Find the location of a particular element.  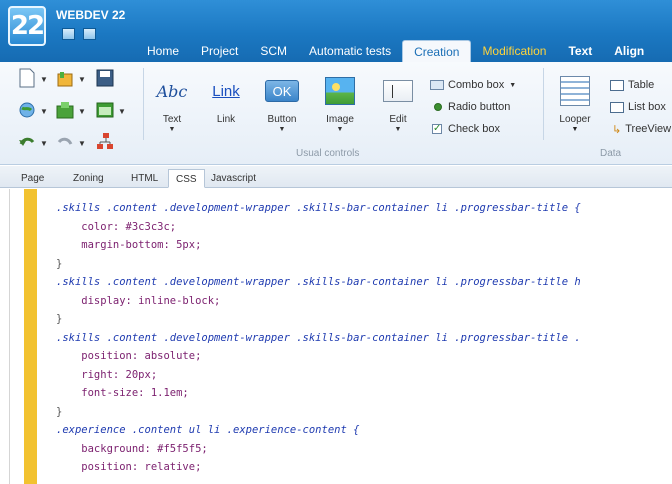

image-icon is located at coordinates (340, 91).